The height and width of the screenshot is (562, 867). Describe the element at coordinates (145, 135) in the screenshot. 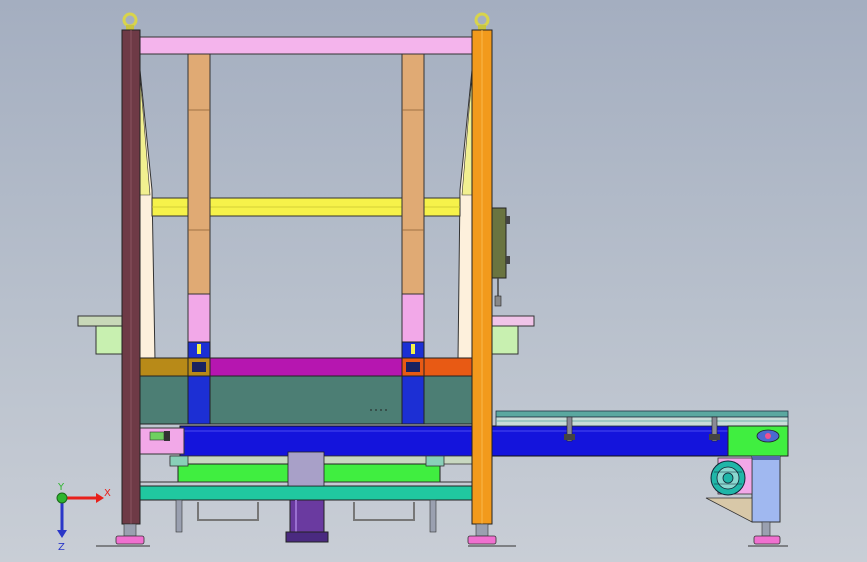

I see `left-side-plate-yellow` at that location.